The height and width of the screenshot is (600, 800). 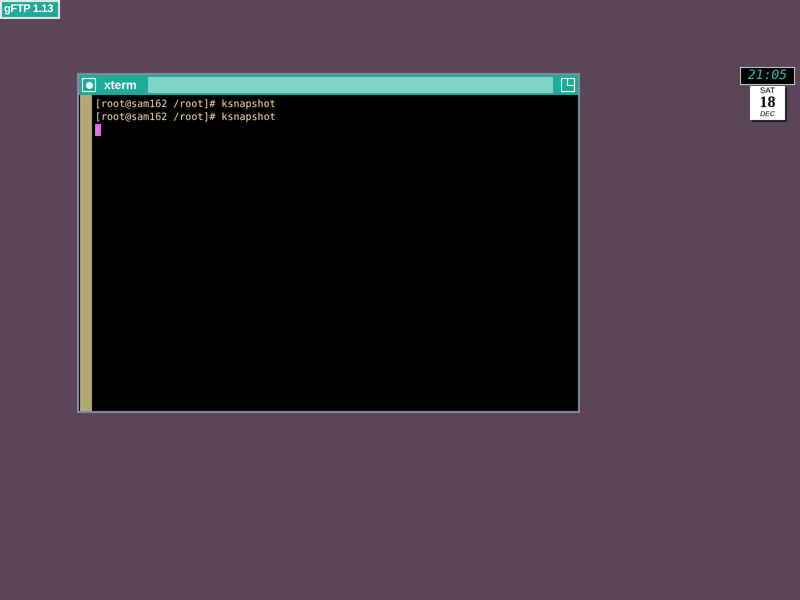 I want to click on clock: 21:05, so click(x=767, y=76).